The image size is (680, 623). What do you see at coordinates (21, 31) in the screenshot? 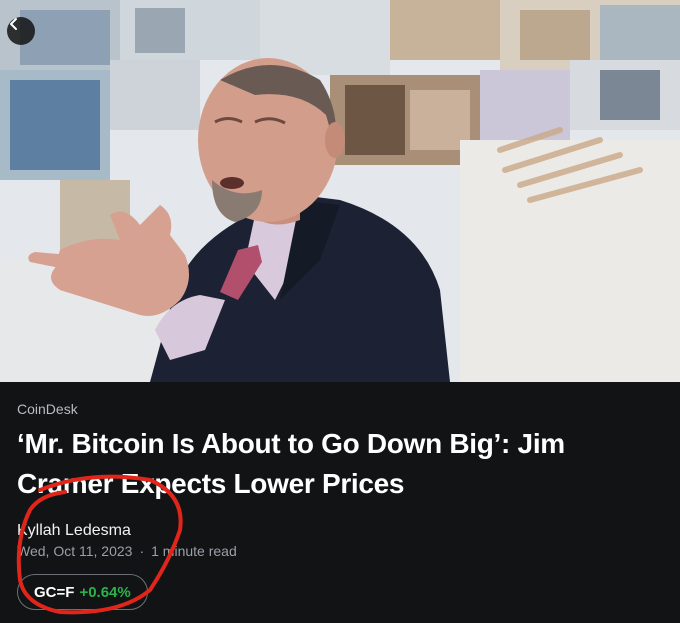
I see `back-button` at bounding box center [21, 31].